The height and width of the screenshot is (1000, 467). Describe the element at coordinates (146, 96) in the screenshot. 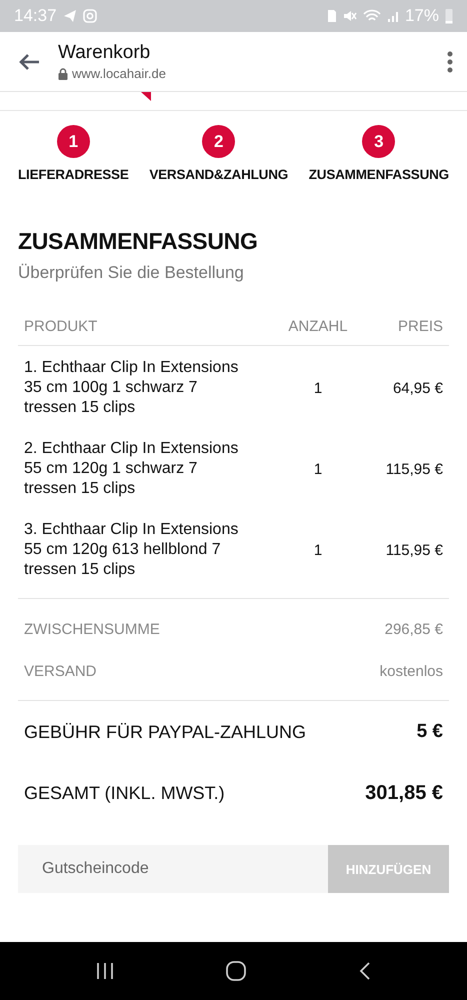

I see `triangle-mark-icon` at that location.